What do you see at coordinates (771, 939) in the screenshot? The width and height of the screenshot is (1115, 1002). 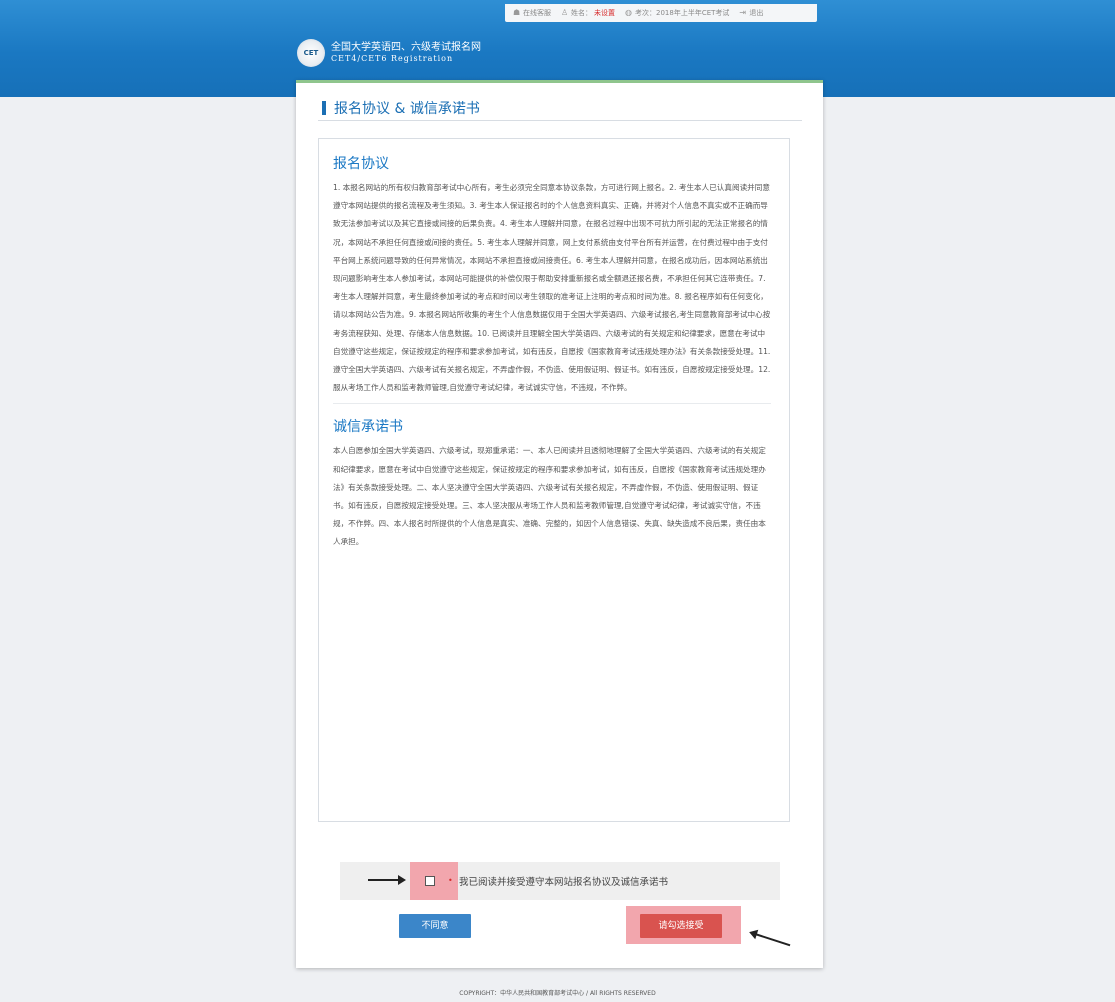 I see `arrow-left-icon` at bounding box center [771, 939].